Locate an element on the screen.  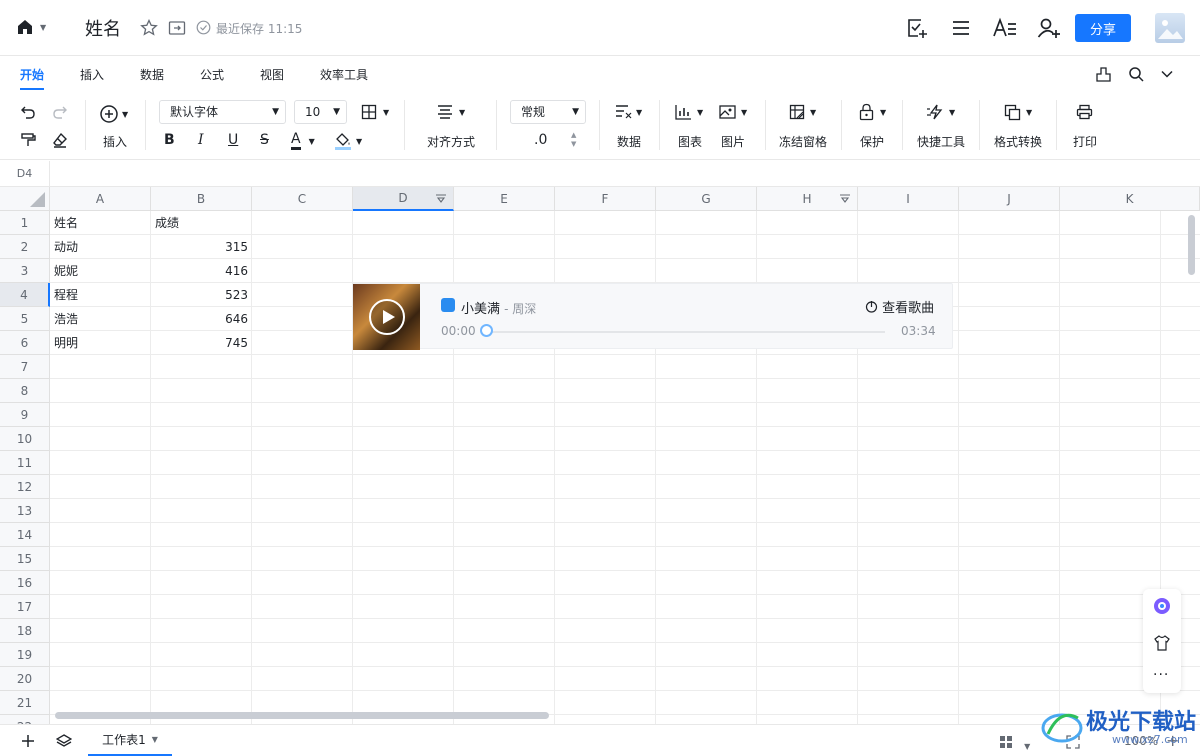
add-sheet-button is located at coordinates (28, 743).